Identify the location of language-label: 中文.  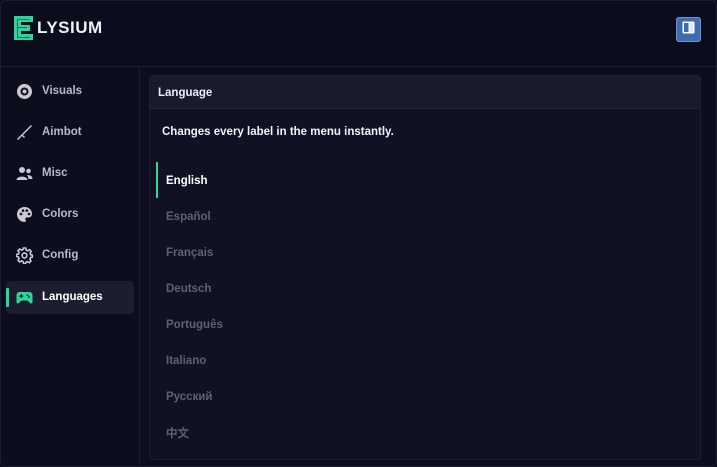
(177, 434).